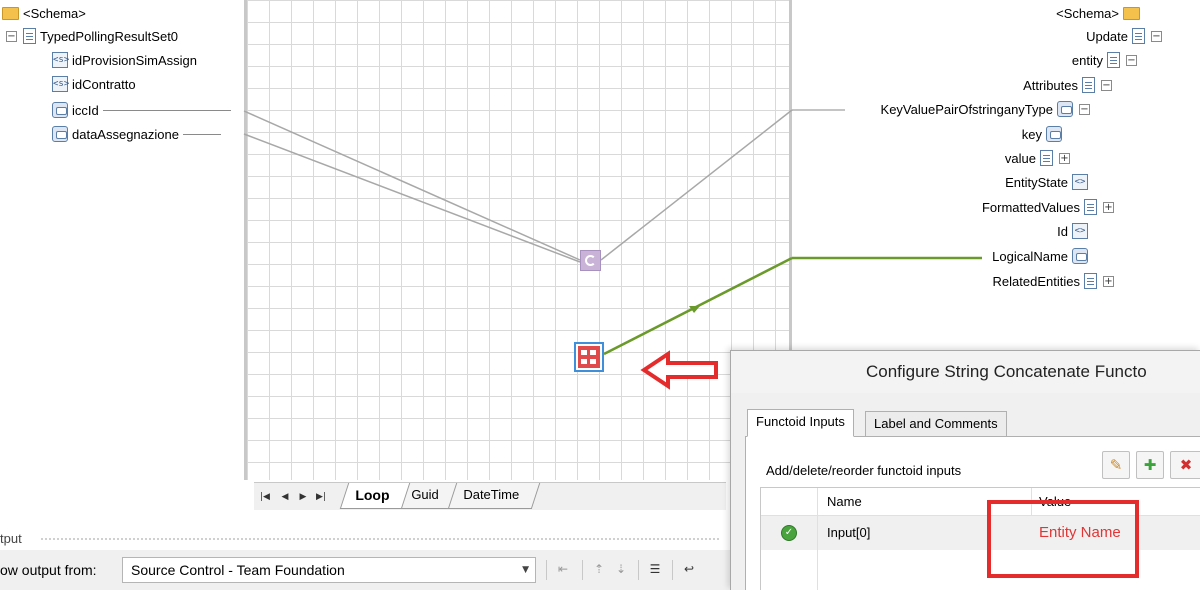 The width and height of the screenshot is (1200, 590). I want to click on previous-page-icon: ◀, so click(285, 497).